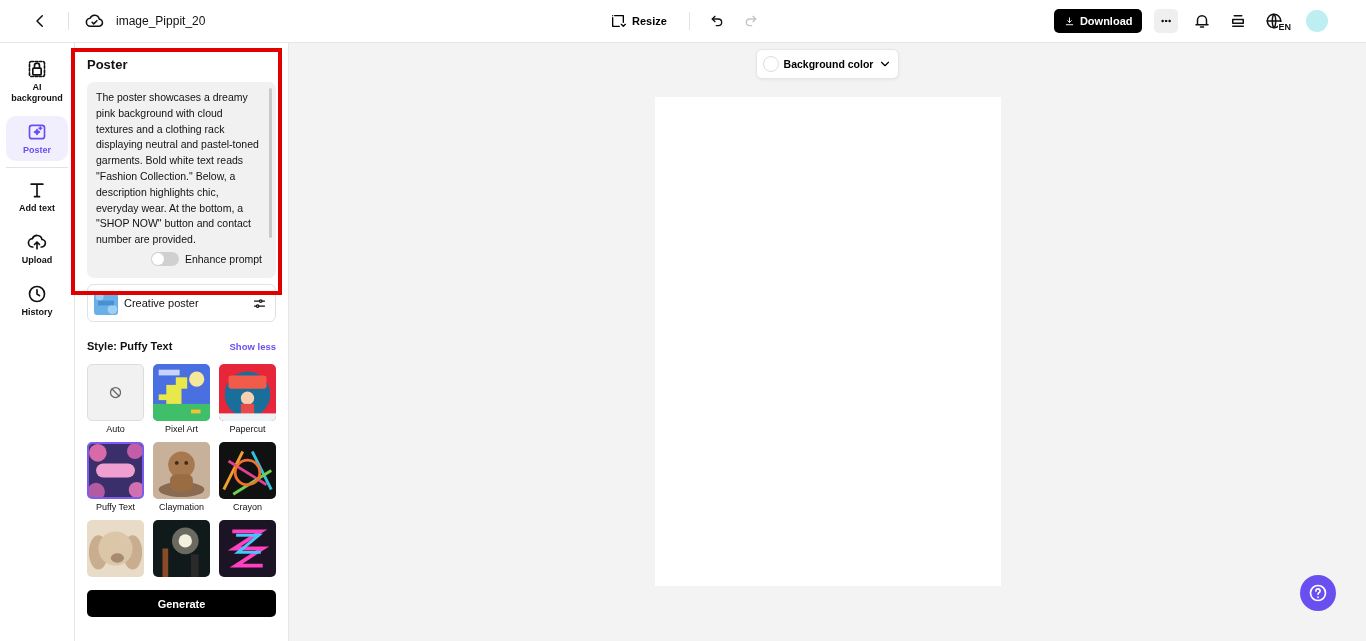  Describe the element at coordinates (164, 258) in the screenshot. I see `enhance-toggle` at that location.